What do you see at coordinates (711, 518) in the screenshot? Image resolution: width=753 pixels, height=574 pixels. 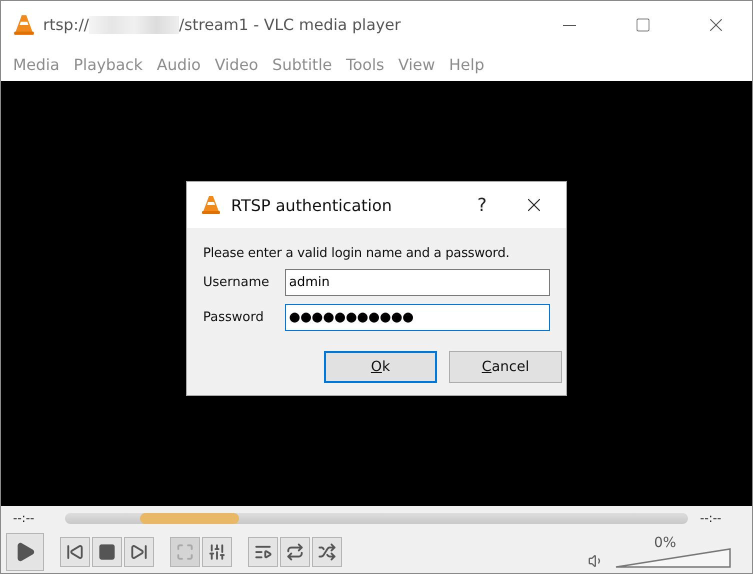 I see `remaining-time: --:--` at bounding box center [711, 518].